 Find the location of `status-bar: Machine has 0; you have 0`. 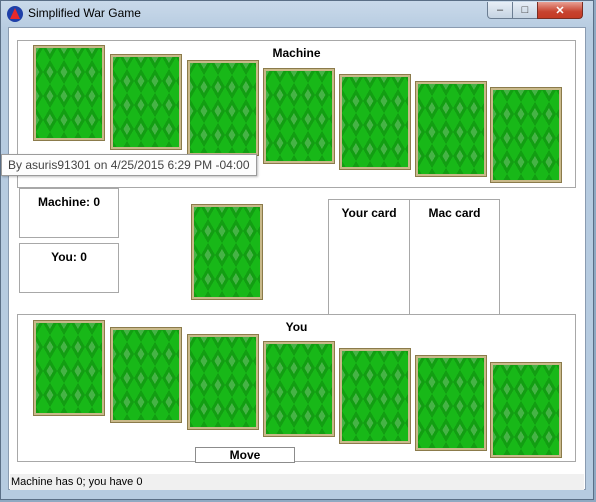

status-bar: Machine has 0; you have 0 is located at coordinates (297, 482).